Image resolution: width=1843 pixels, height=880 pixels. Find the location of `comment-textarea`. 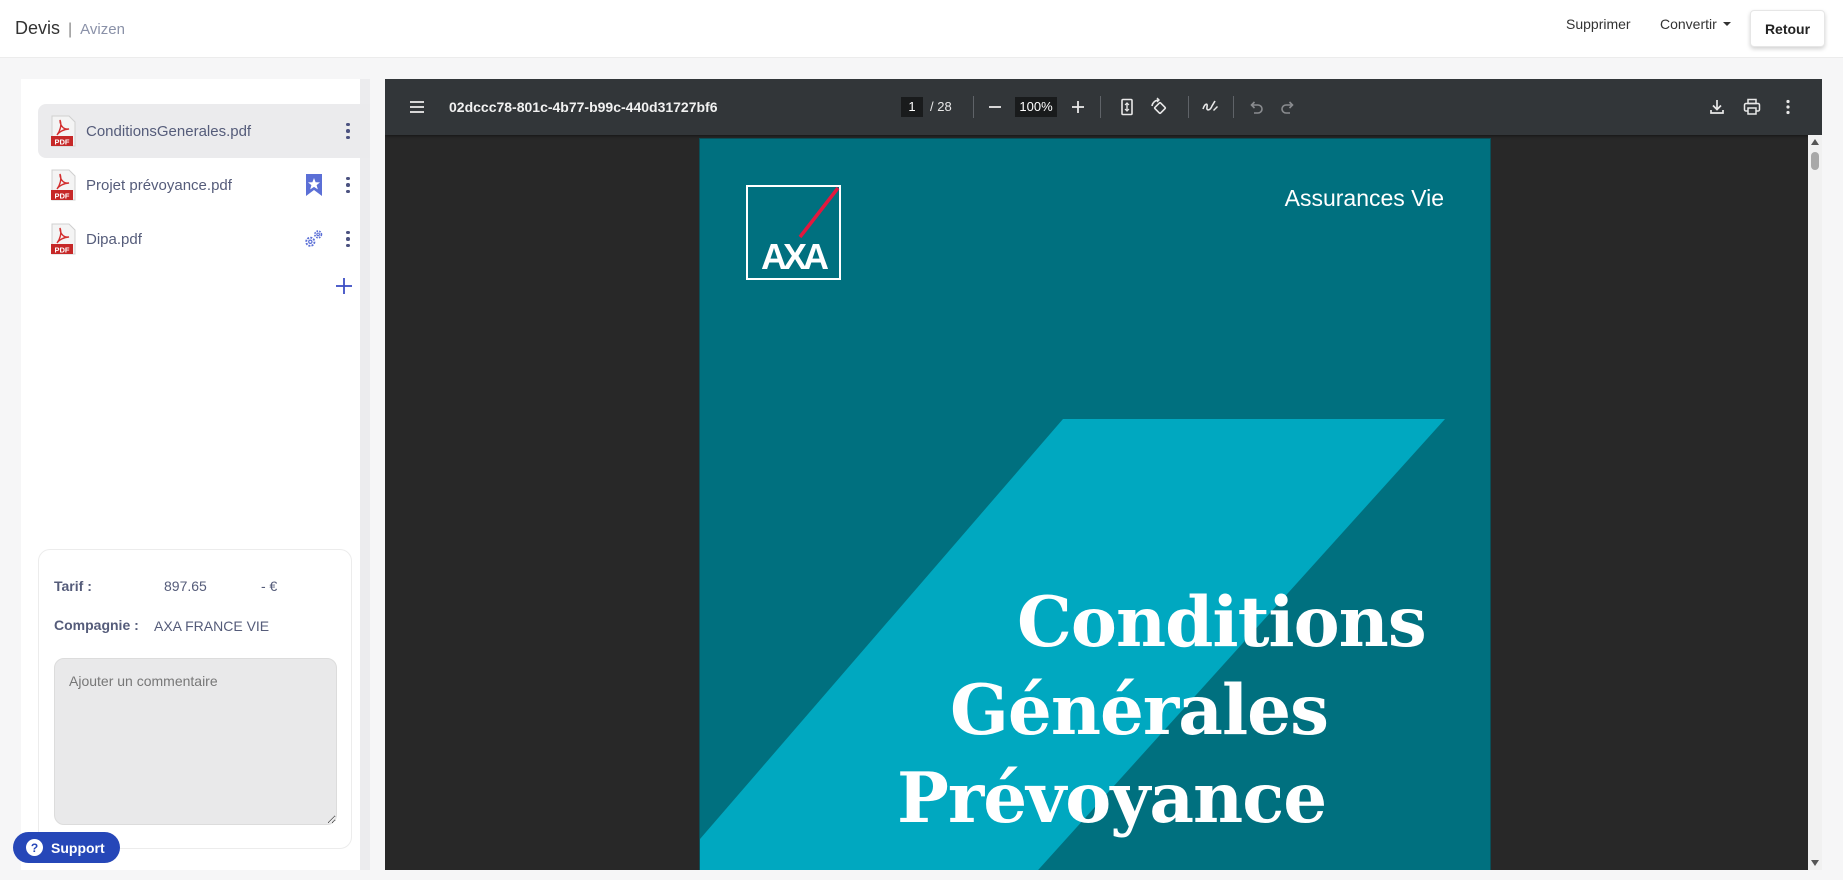

comment-textarea is located at coordinates (195, 741).